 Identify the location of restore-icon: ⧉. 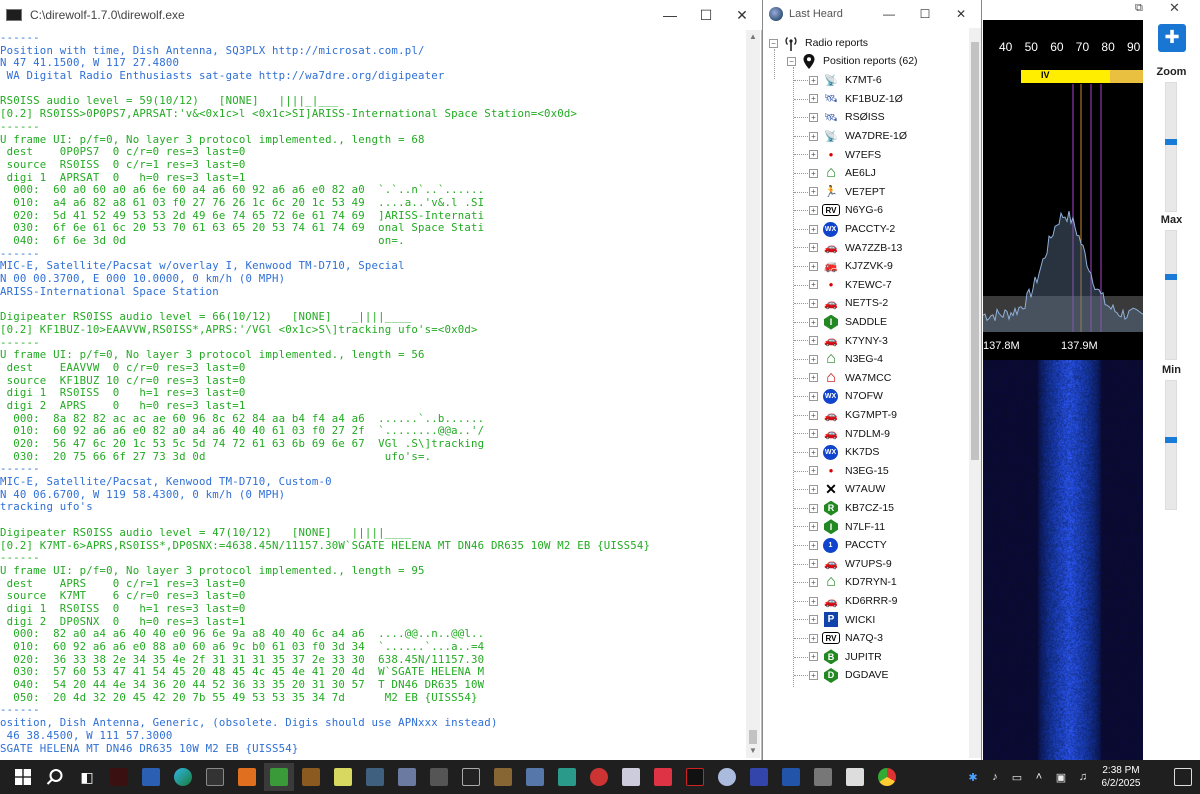
(1139, 8).